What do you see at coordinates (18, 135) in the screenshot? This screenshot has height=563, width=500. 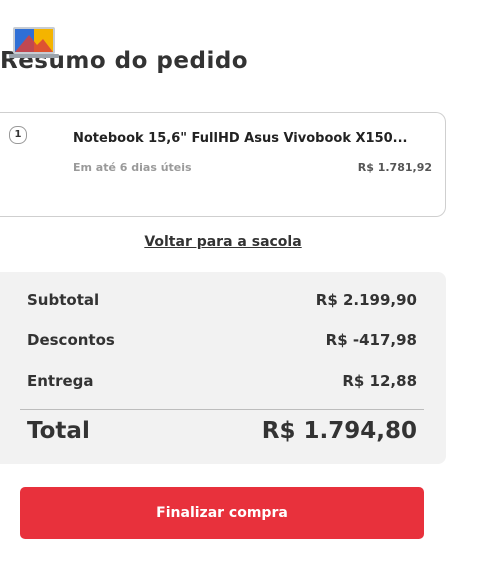 I see `quantity-badge: 1` at bounding box center [18, 135].